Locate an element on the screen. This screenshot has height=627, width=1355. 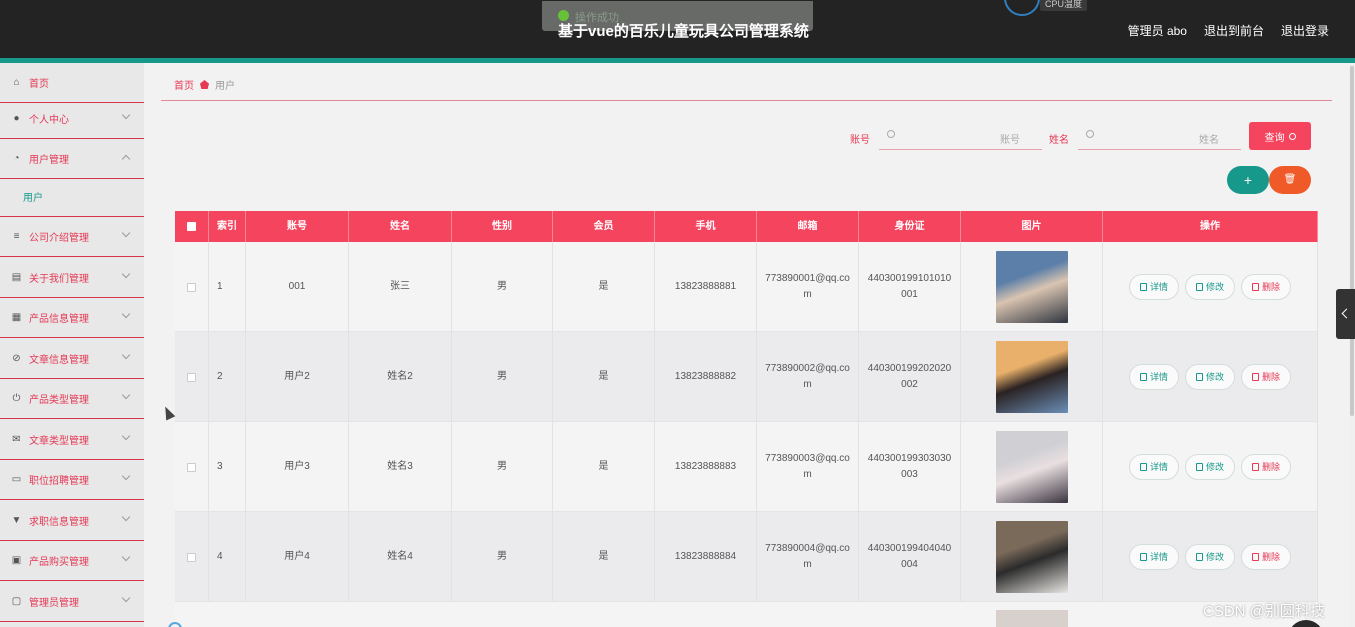
cell-text: 440300199303030003 is located at coordinates (909, 466).